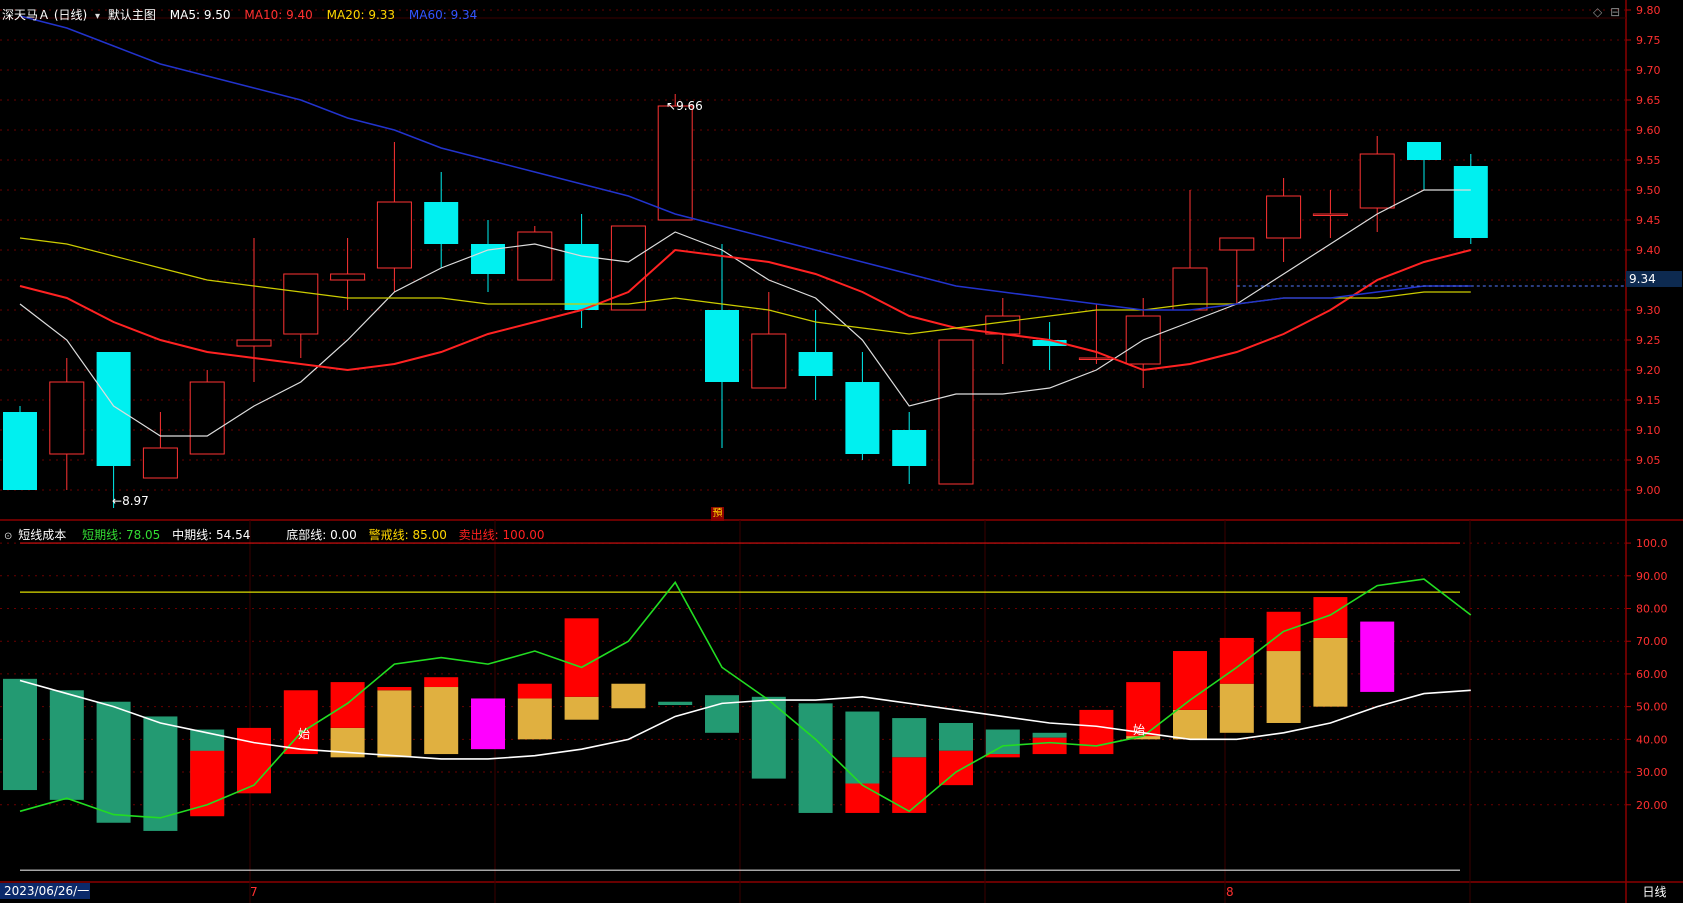 The image size is (1683, 903). Describe the element at coordinates (1652, 674) in the screenshot. I see `indicator-tick-label: 60.00` at that location.